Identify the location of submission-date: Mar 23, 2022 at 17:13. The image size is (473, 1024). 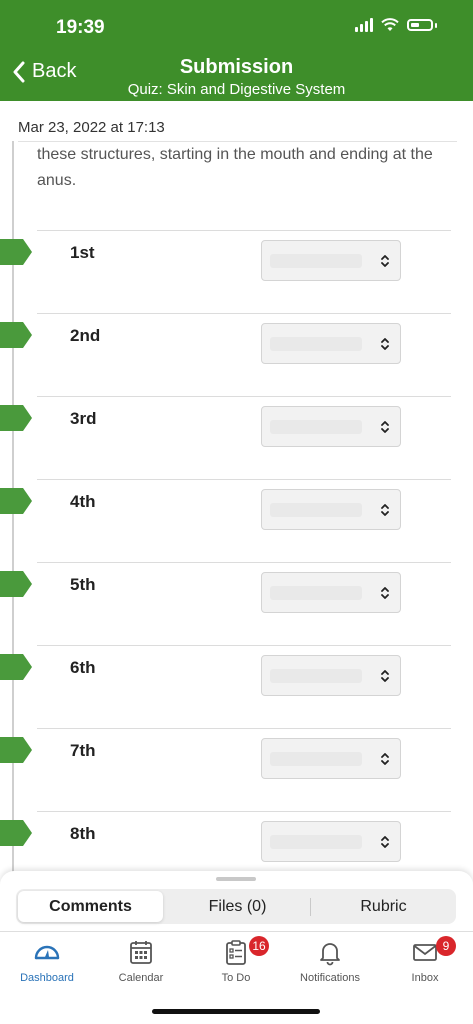
(91, 127).